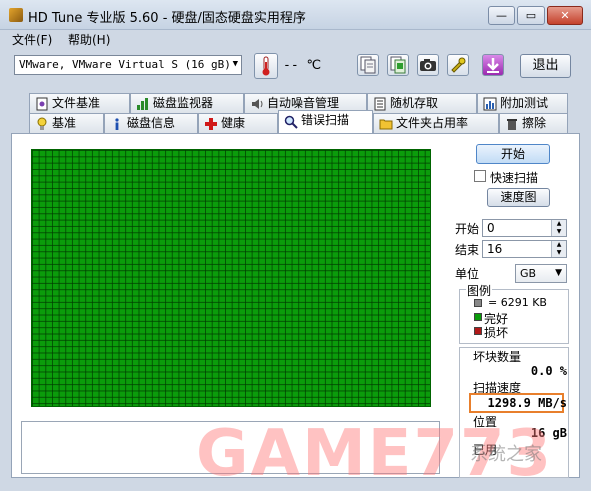 This screenshot has width=591, height=491. I want to click on exit-button: 退出, so click(545, 66).